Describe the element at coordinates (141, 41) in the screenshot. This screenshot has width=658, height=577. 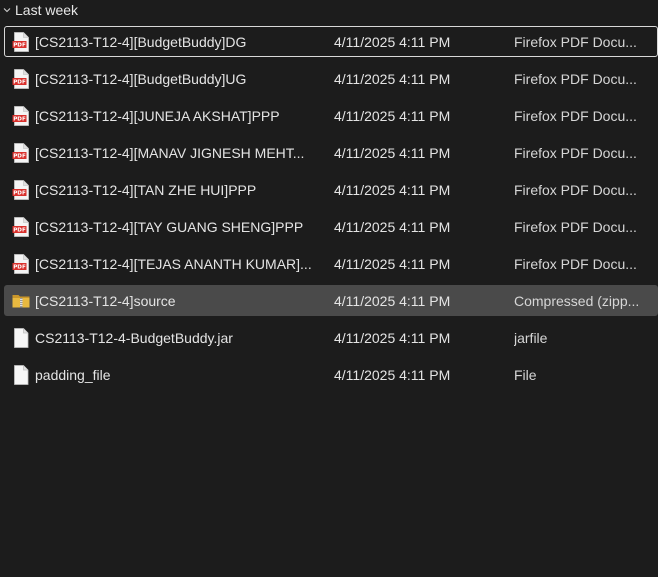
I see `file-name: [CS2113-T12-4][BudgetBuddy]DG` at that location.